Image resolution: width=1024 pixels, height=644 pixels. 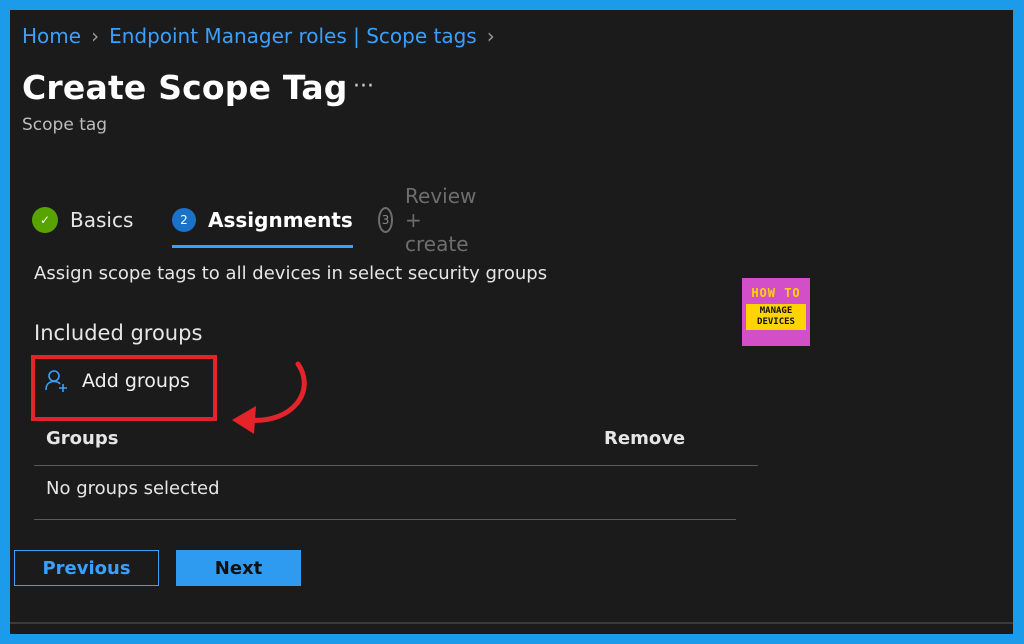 I want to click on tab-assignments: 2 Assignments, so click(x=262, y=222).